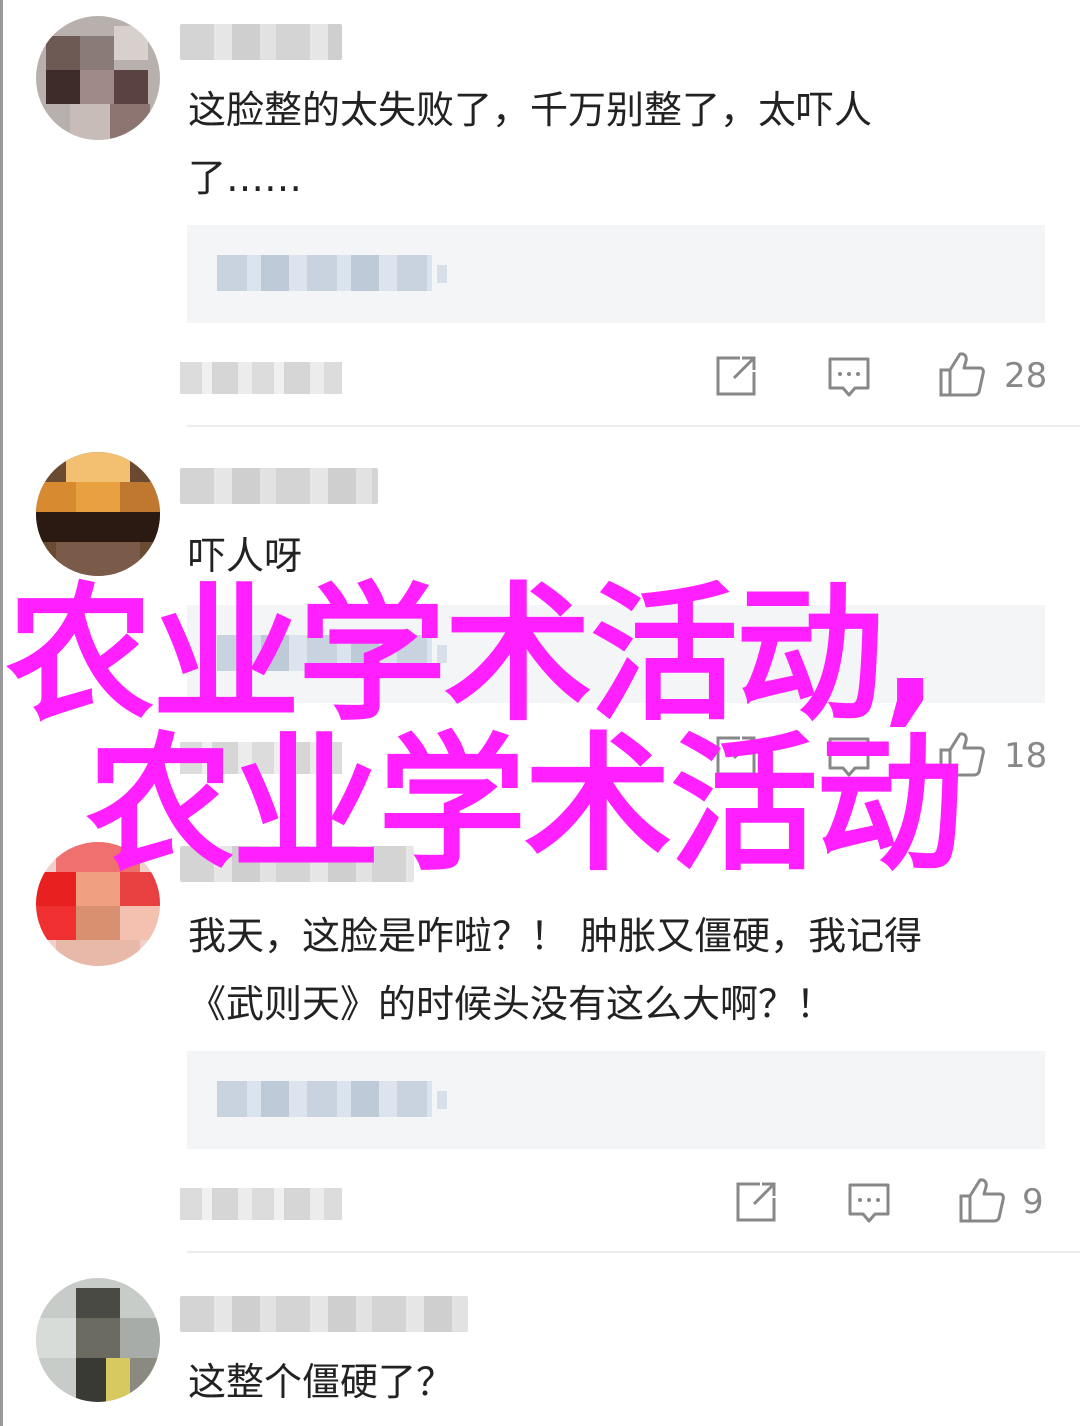 The width and height of the screenshot is (1080, 1426). What do you see at coordinates (1026, 376) in the screenshot?
I see `like-count: 28` at bounding box center [1026, 376].